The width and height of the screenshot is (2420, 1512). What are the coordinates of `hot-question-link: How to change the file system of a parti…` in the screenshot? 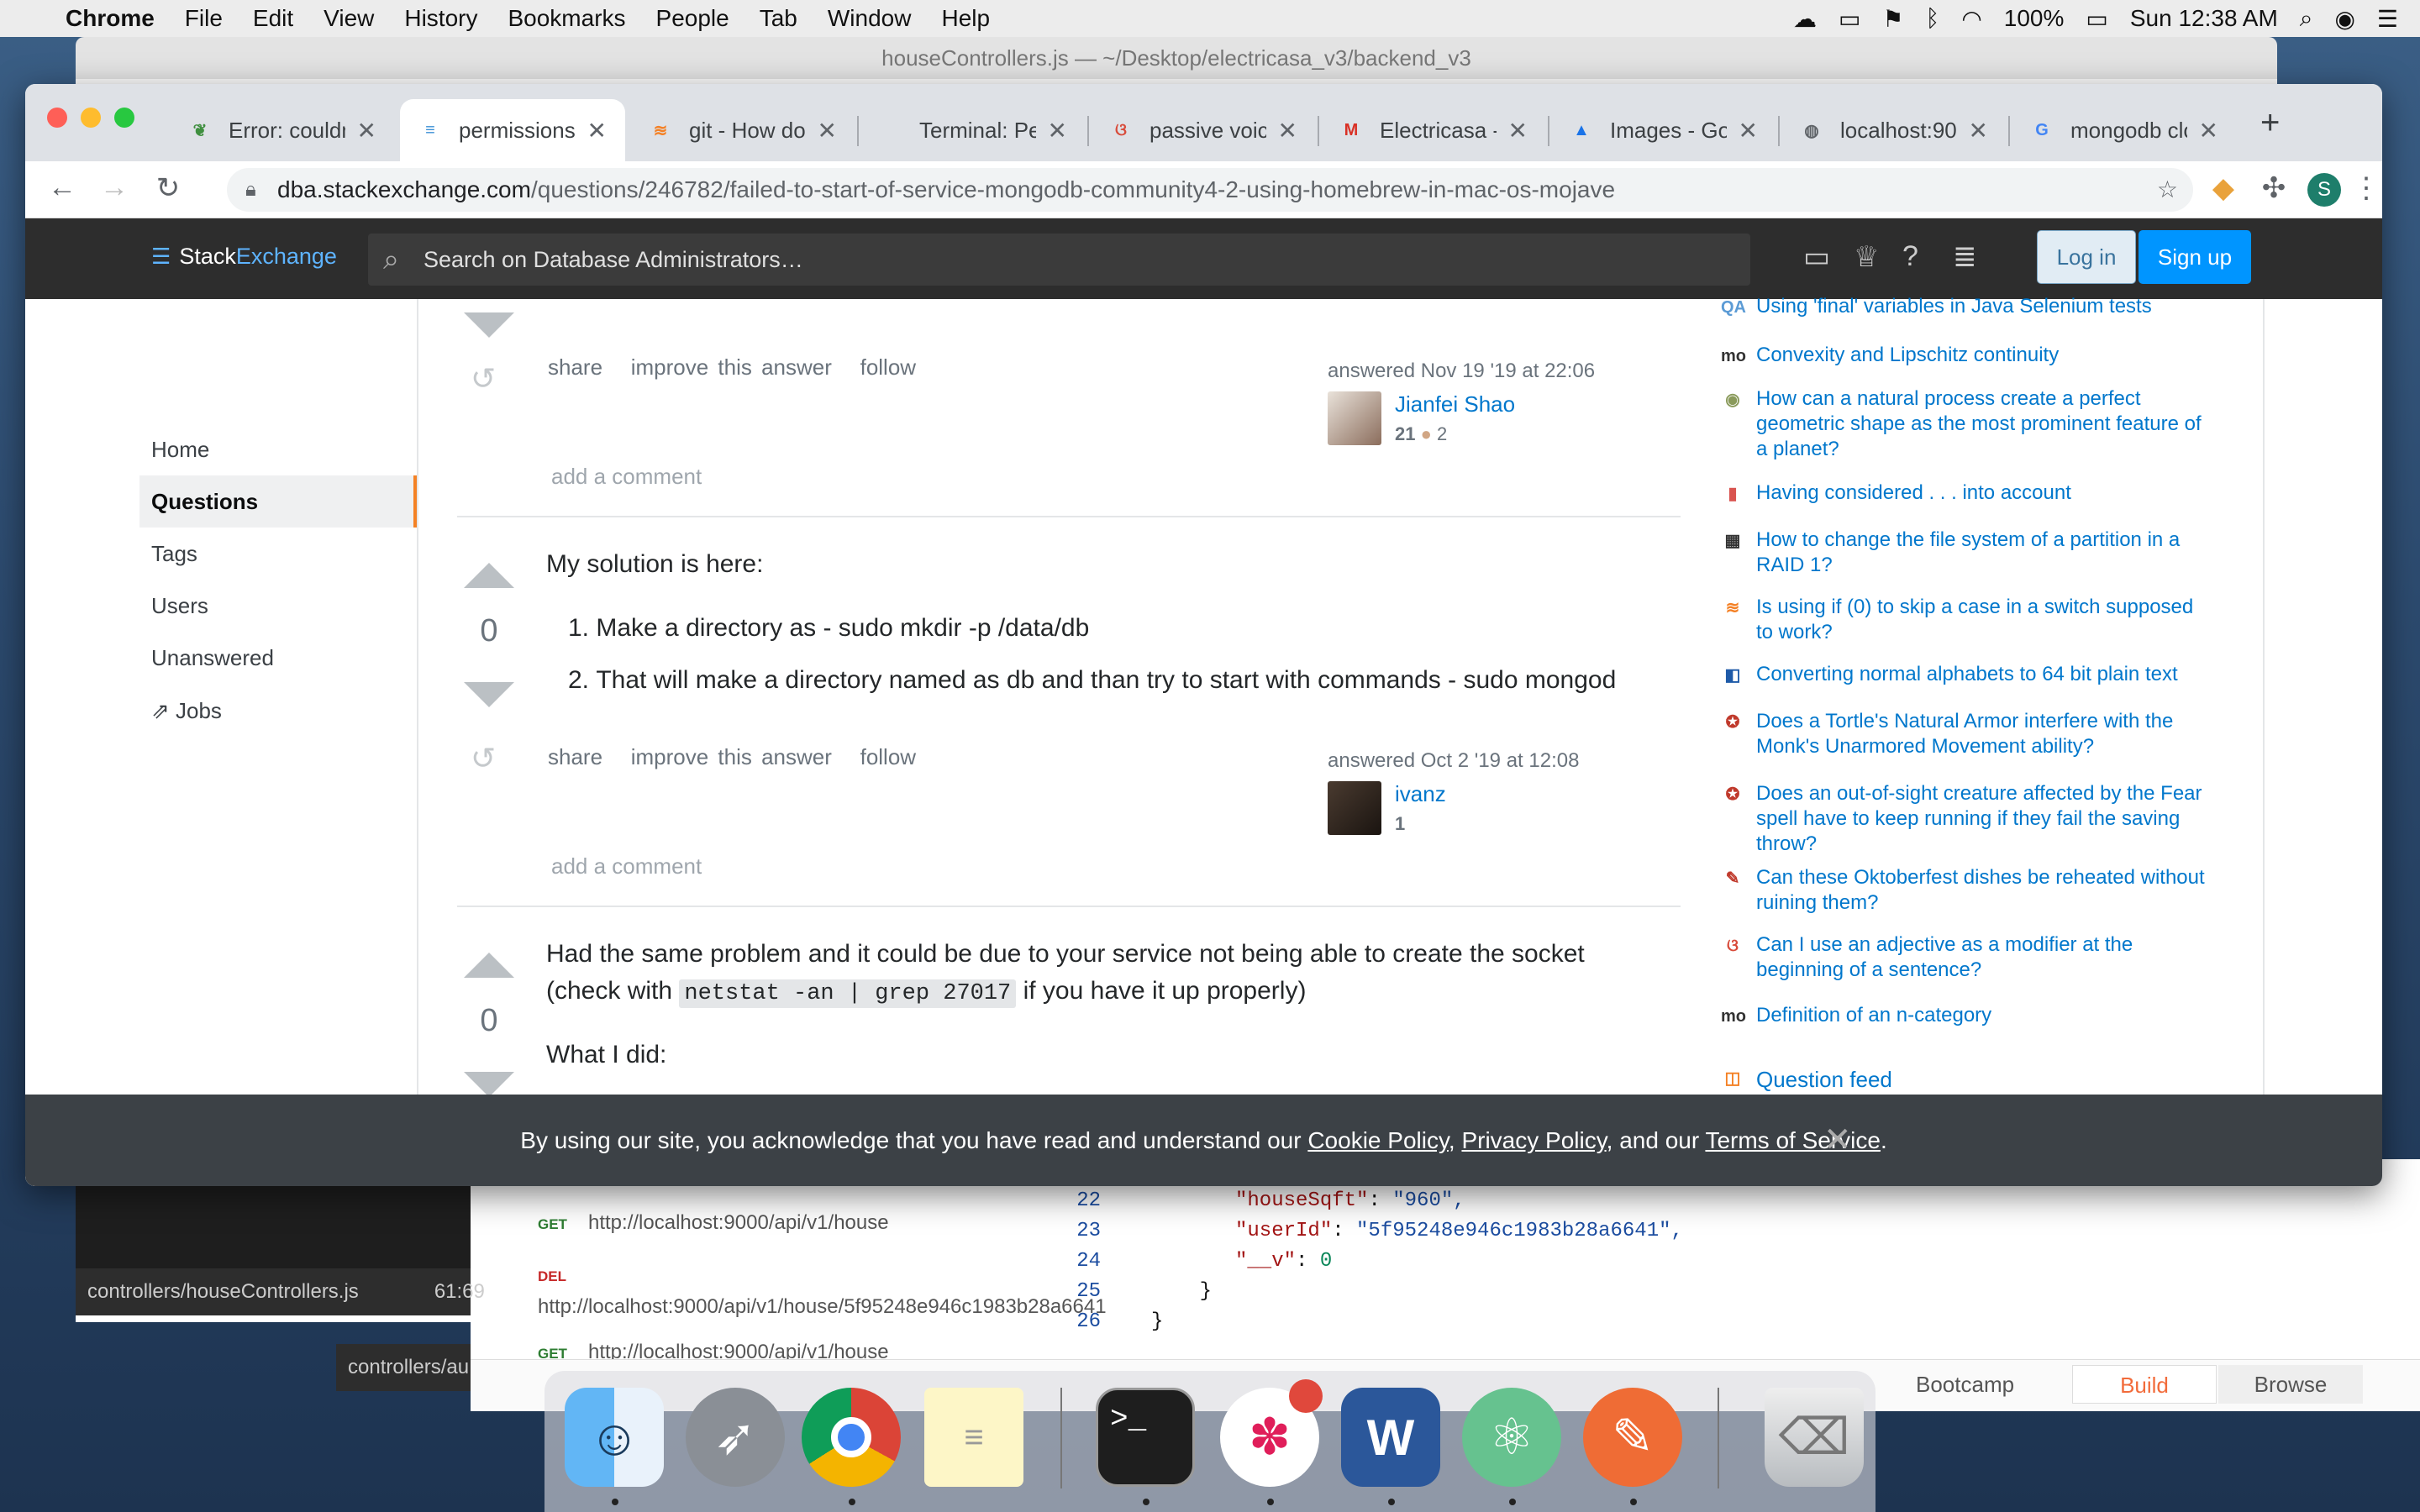 It's located at (1983, 553).